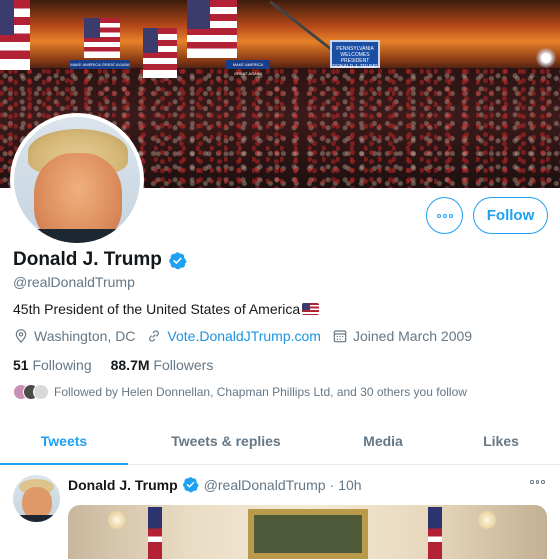 The height and width of the screenshot is (559, 560). Describe the element at coordinates (307, 532) in the screenshot. I see `tweet-media-image` at that location.